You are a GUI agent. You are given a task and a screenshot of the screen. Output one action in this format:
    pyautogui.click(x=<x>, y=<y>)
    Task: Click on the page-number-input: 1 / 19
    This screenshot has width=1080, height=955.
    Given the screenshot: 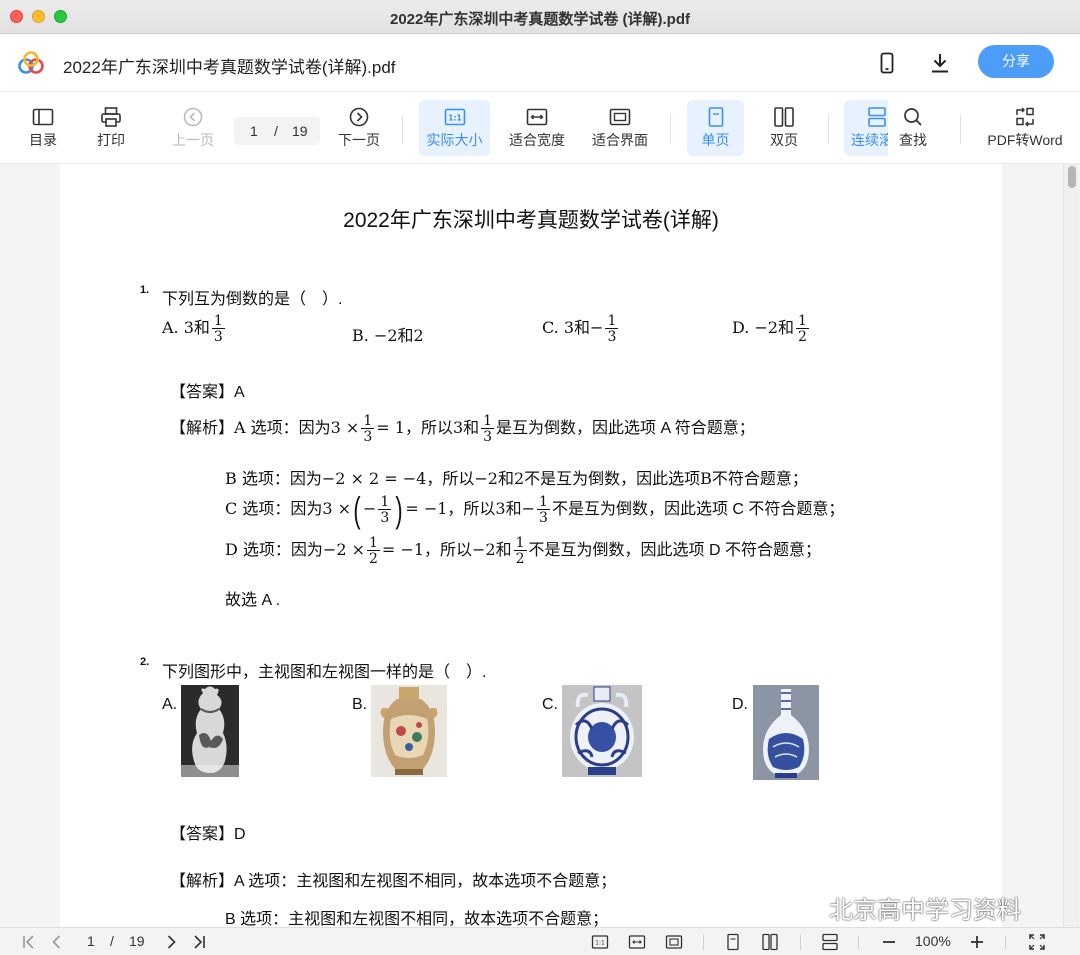 What is the action you would take?
    pyautogui.click(x=277, y=131)
    